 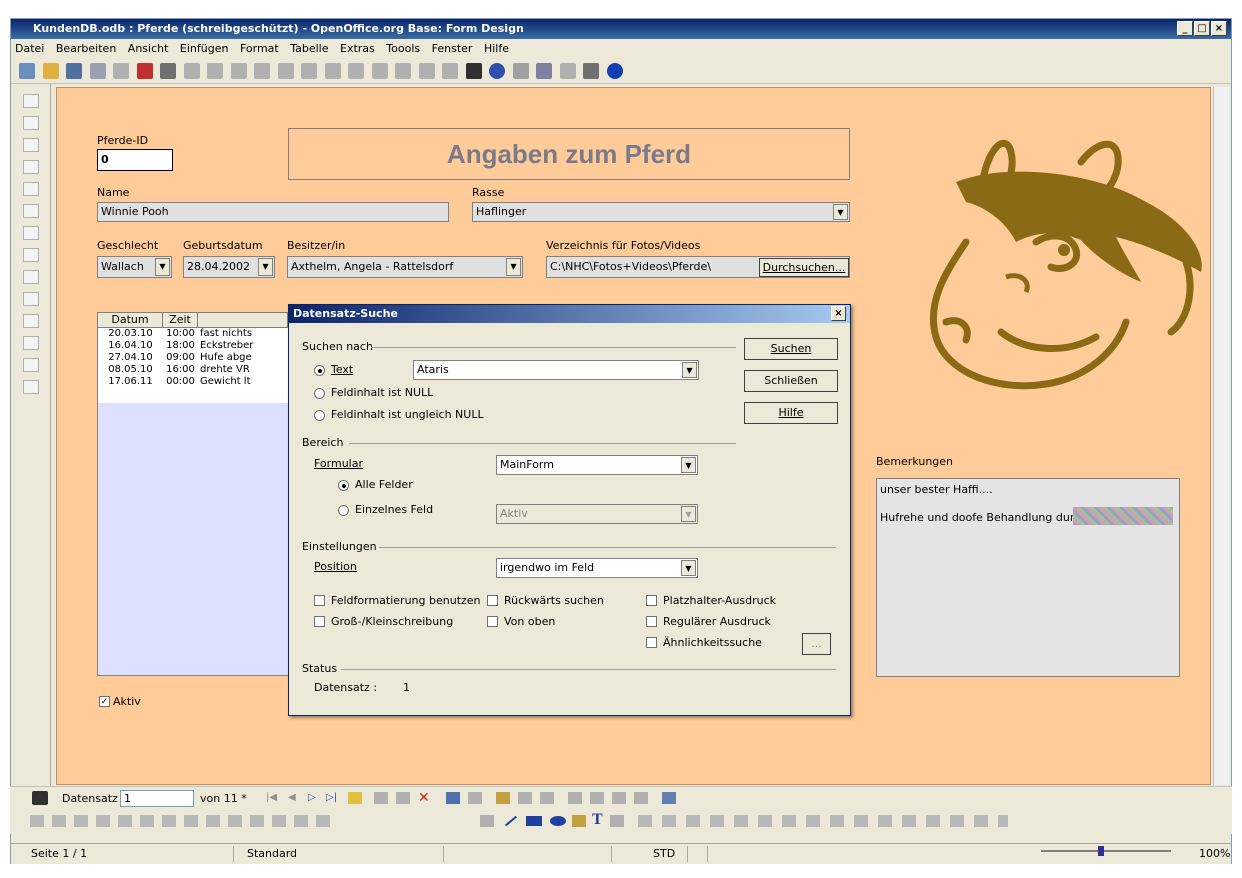 What do you see at coordinates (426, 71) in the screenshot?
I see `table-icon` at bounding box center [426, 71].